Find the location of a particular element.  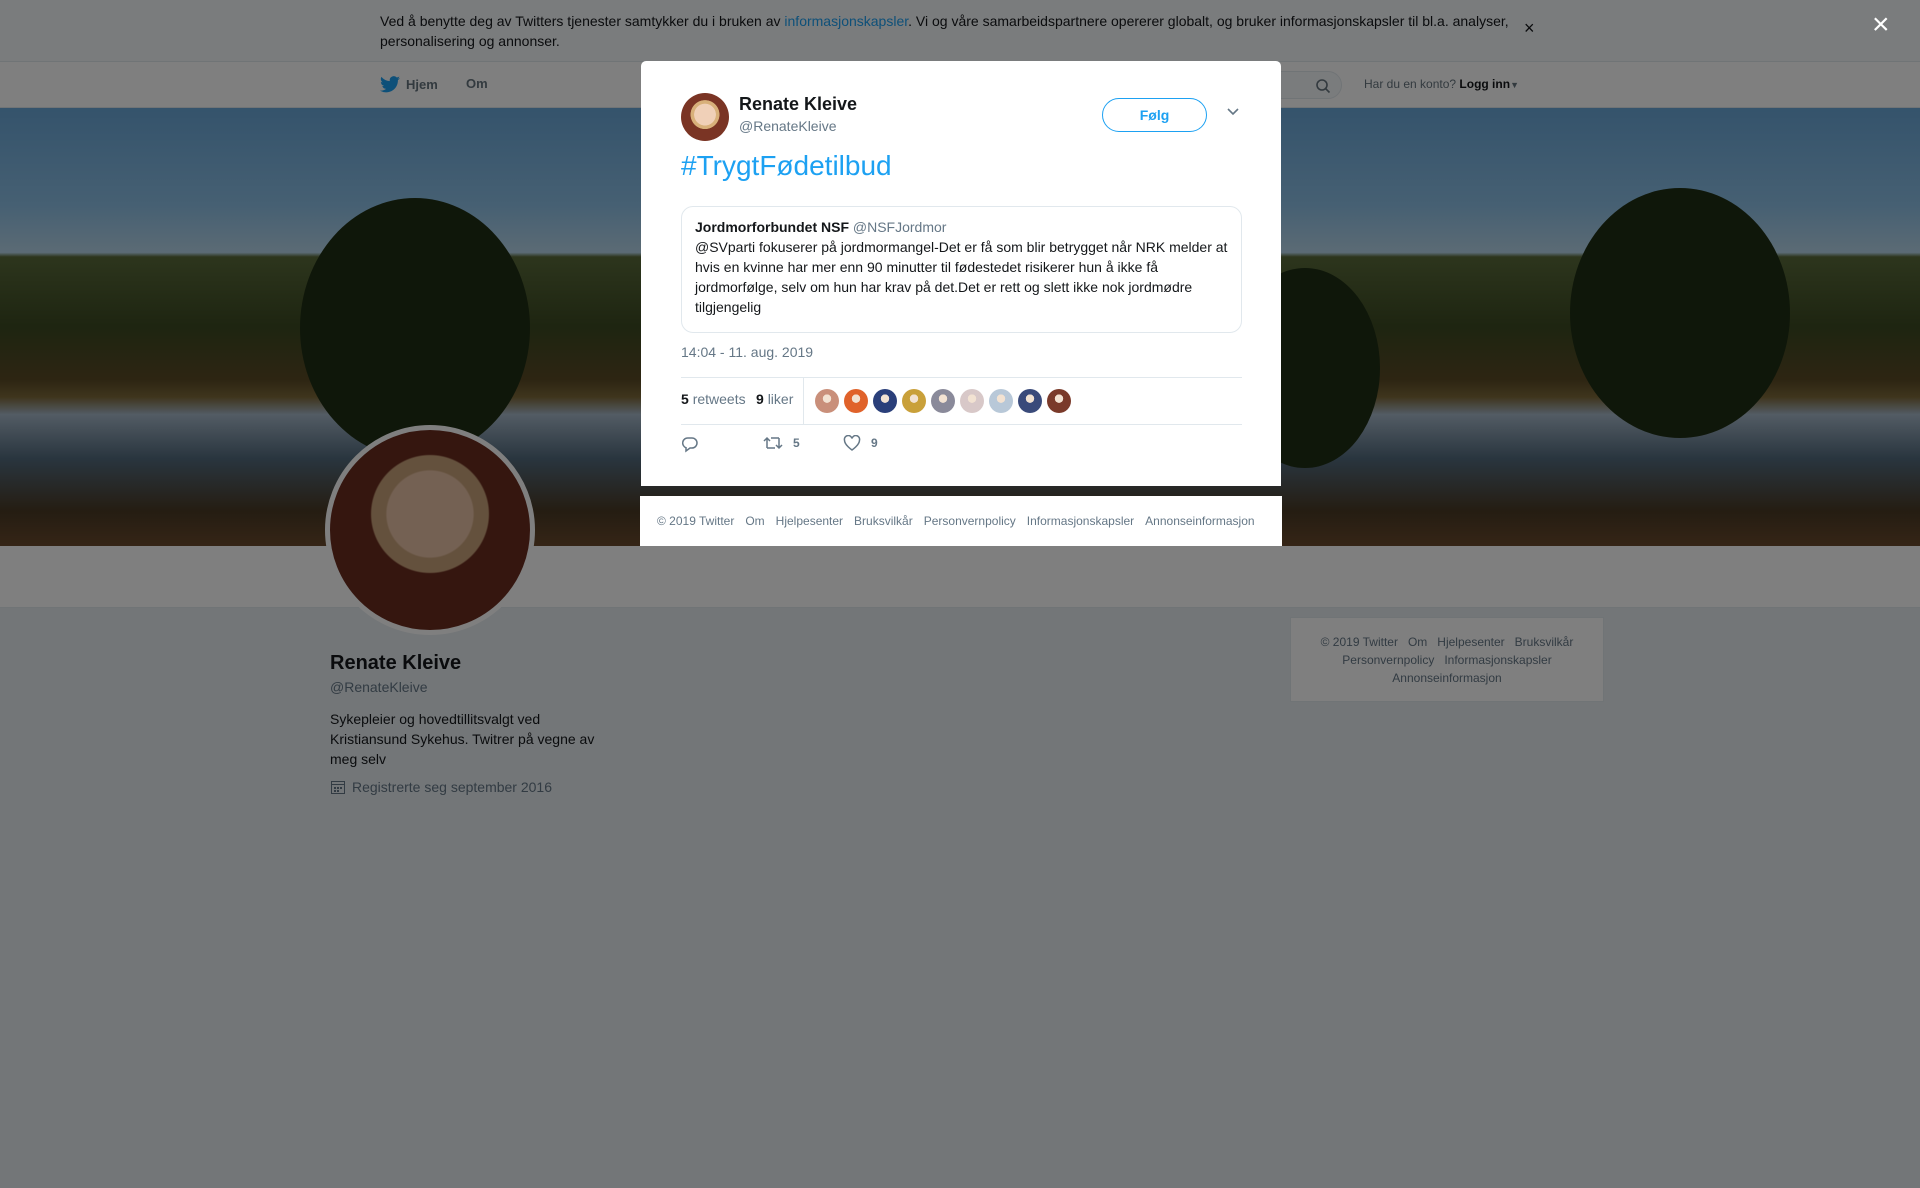

follow-button: Følg is located at coordinates (1154, 115).